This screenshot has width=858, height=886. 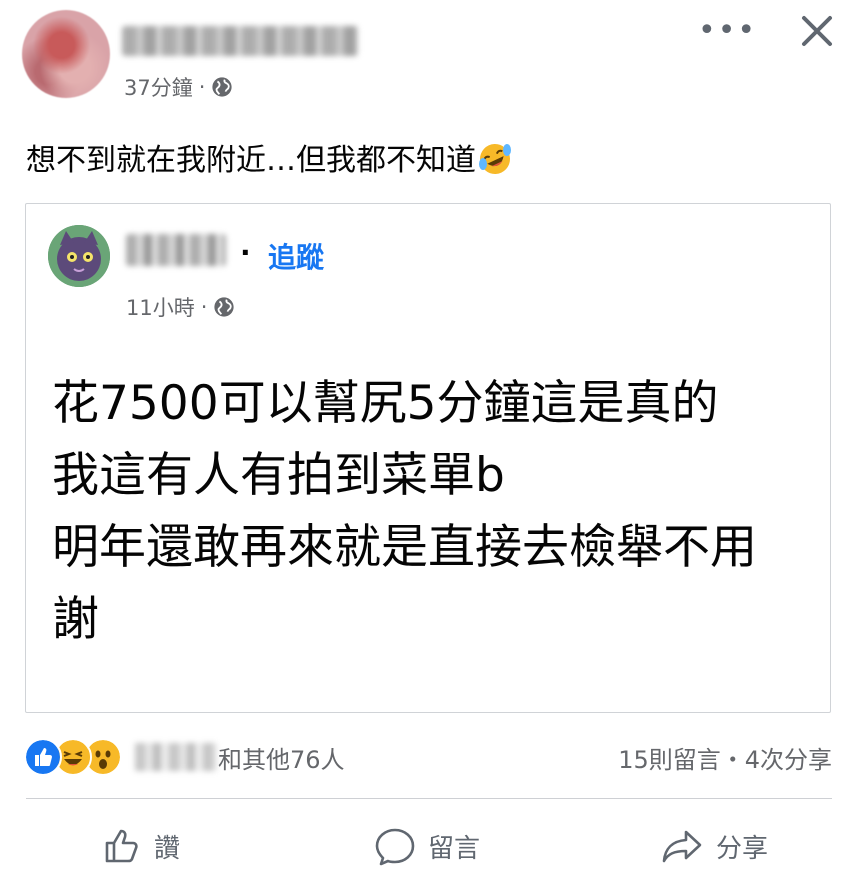 I want to click on comment-button: 留言, so click(x=427, y=846).